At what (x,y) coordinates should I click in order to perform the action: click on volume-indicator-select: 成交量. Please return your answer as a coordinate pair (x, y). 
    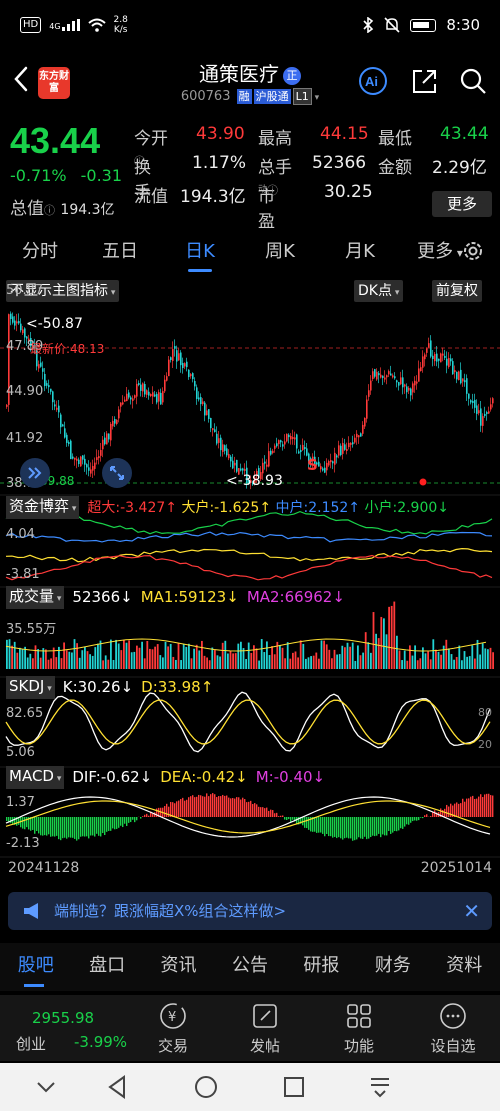
    Looking at the image, I should click on (35, 597).